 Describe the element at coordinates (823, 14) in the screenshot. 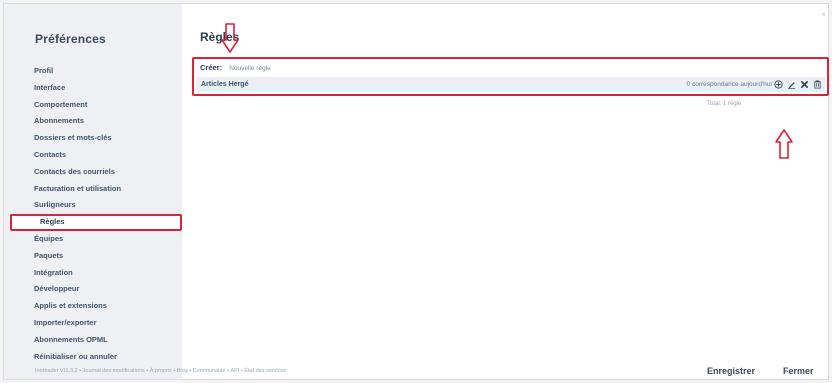

I see `close-icon: ×` at that location.